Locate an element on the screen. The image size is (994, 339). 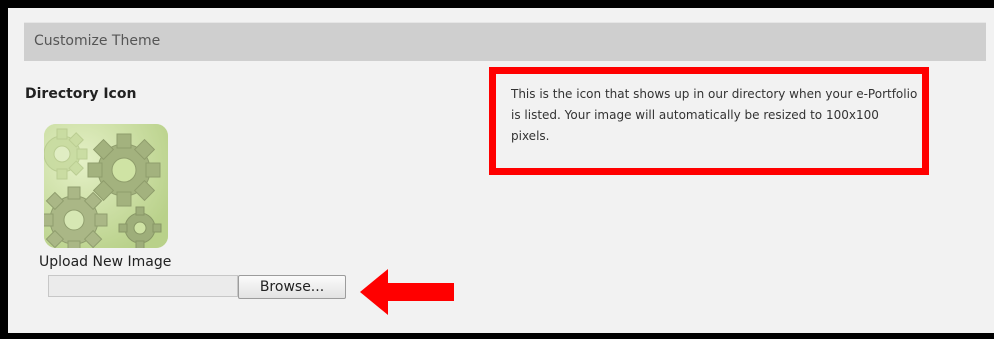
gears-icon is located at coordinates (106, 186).